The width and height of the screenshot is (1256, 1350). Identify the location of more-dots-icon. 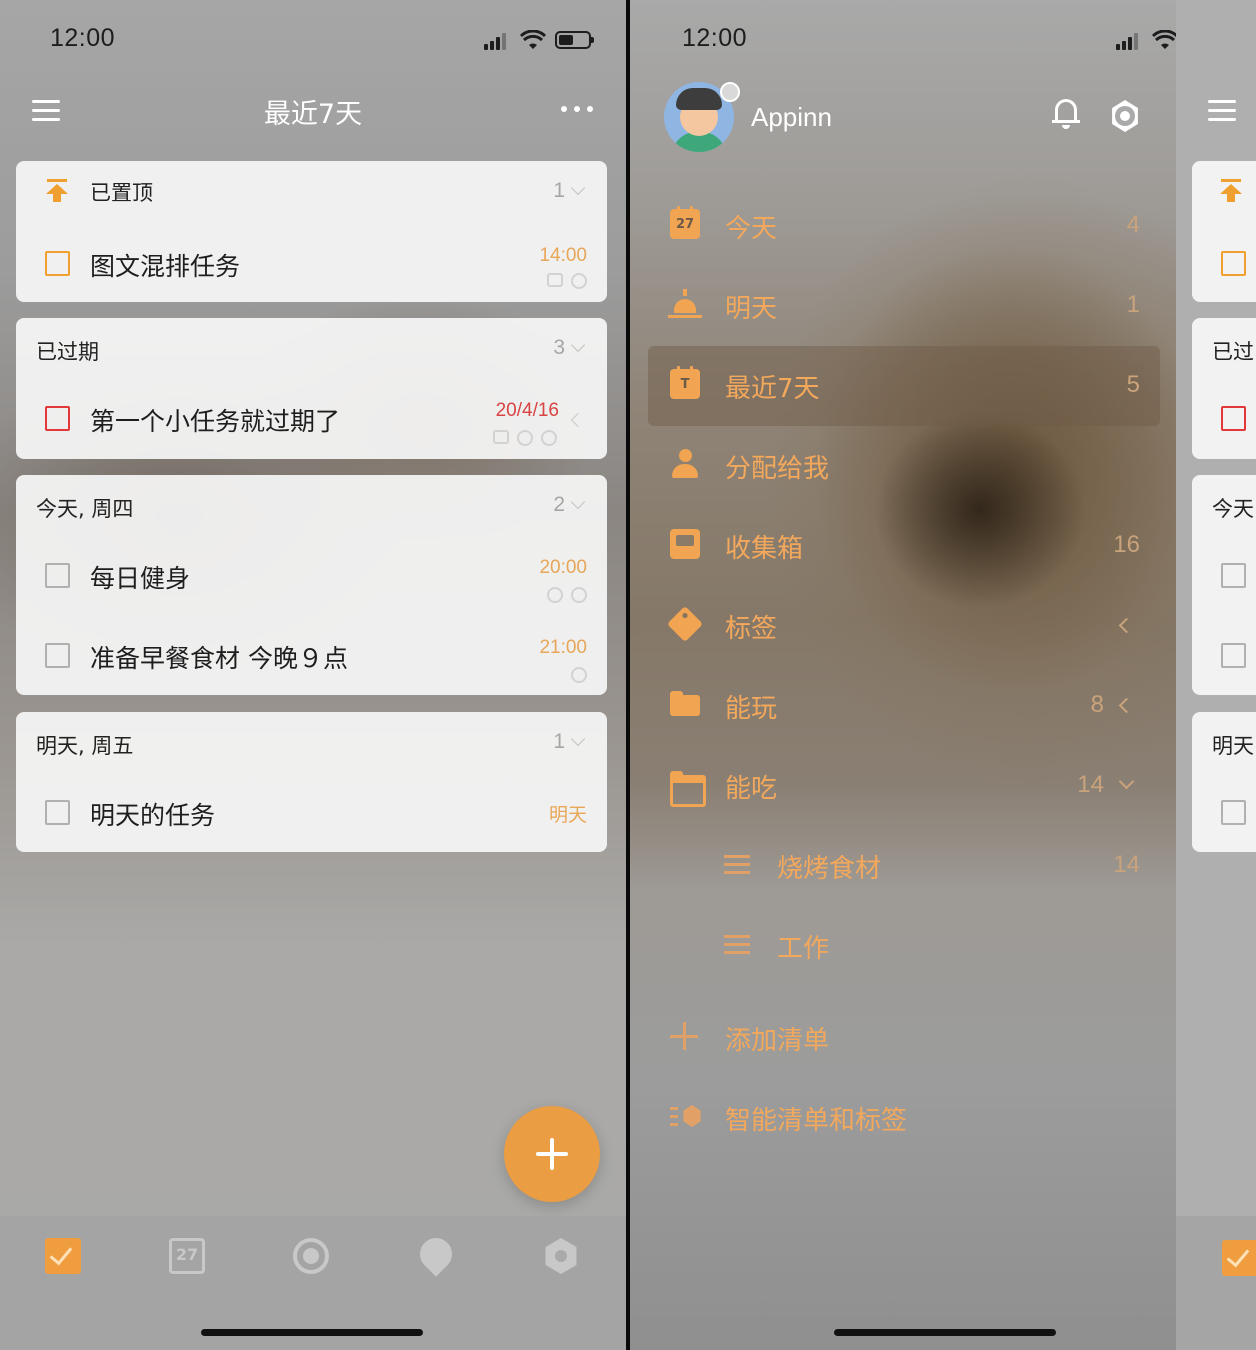
(577, 109).